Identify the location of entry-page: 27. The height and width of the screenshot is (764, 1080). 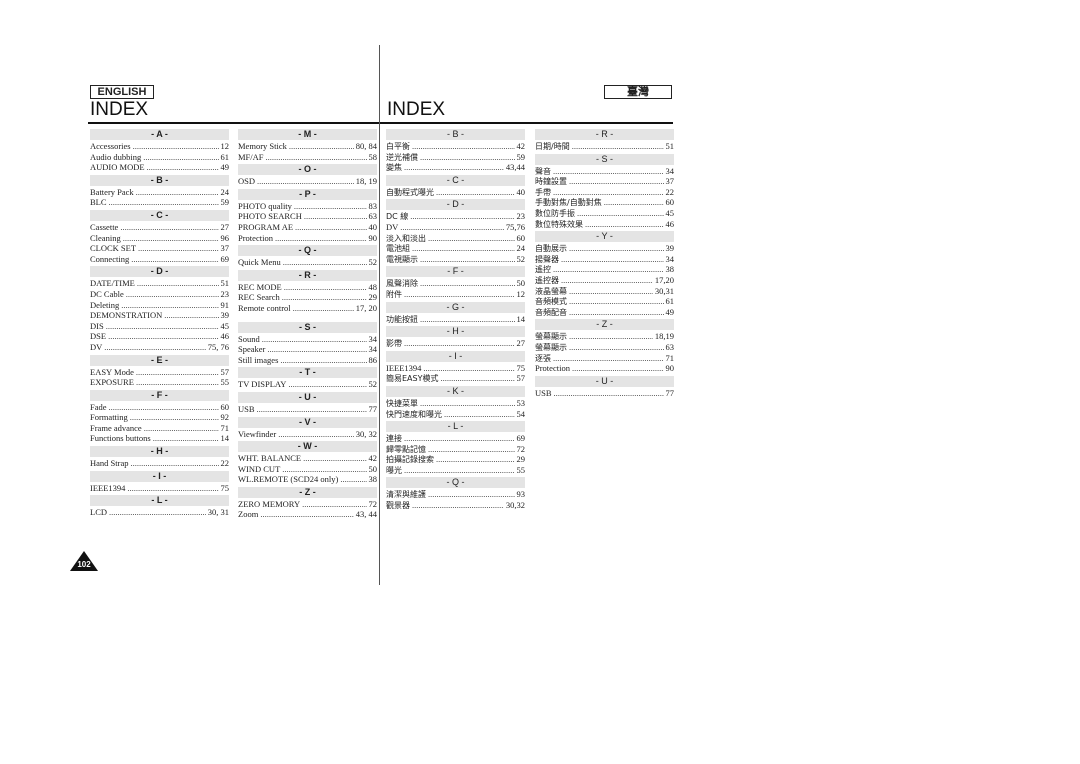
(225, 226).